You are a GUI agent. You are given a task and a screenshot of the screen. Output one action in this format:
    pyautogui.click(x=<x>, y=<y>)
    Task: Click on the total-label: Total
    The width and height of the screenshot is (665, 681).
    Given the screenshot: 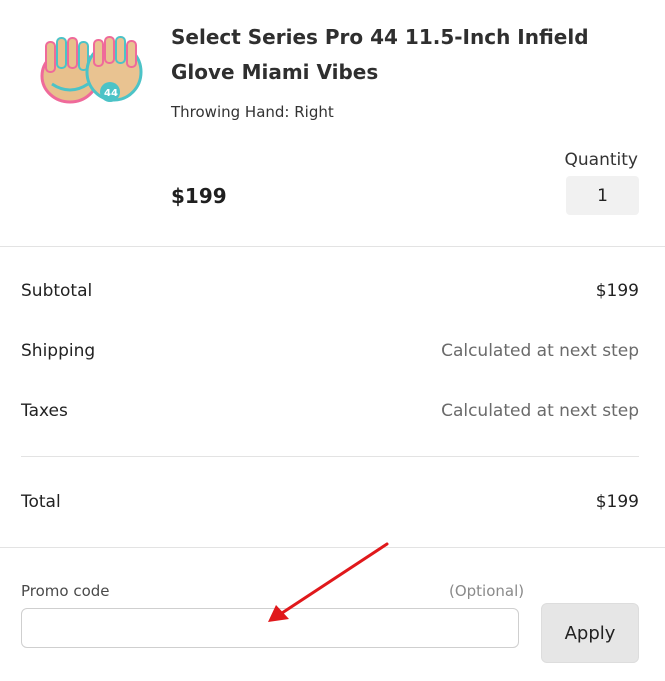 What is the action you would take?
    pyautogui.click(x=41, y=502)
    